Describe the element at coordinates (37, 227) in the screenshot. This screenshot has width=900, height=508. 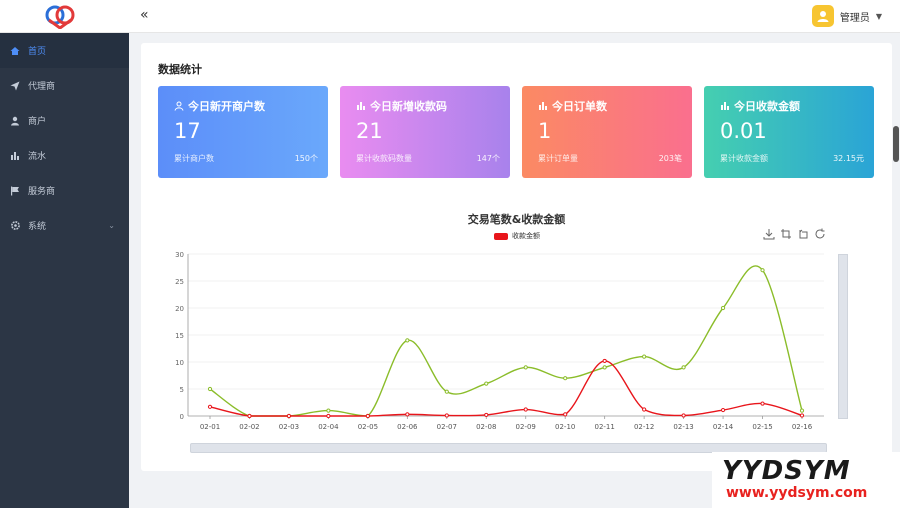
I see `sidebar-item-label: 系统` at that location.